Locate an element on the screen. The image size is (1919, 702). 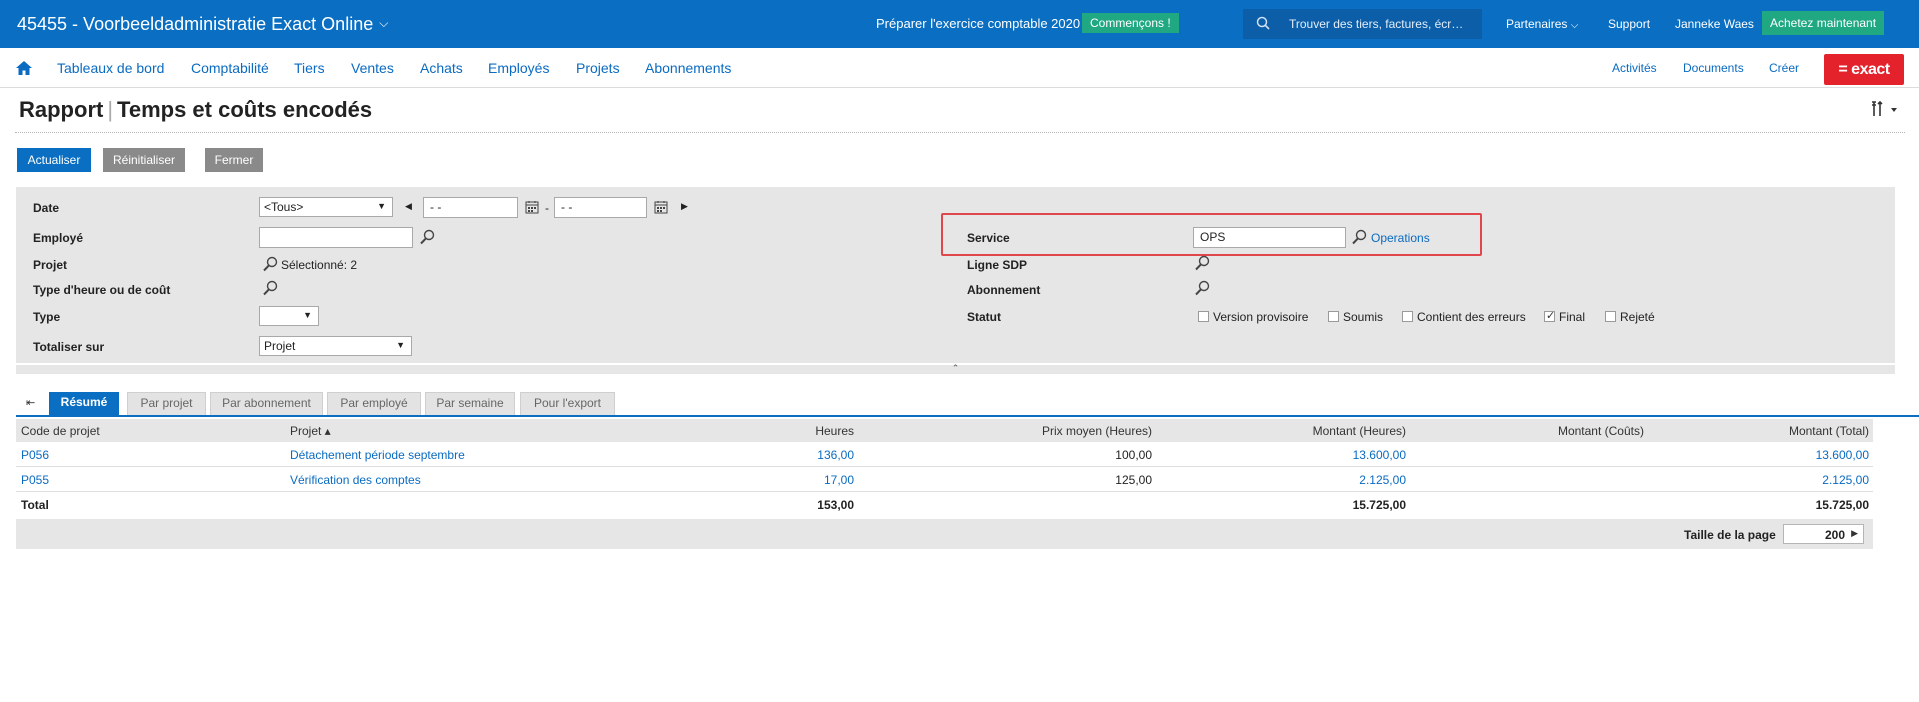
type-select: ▼ is located at coordinates (289, 316).